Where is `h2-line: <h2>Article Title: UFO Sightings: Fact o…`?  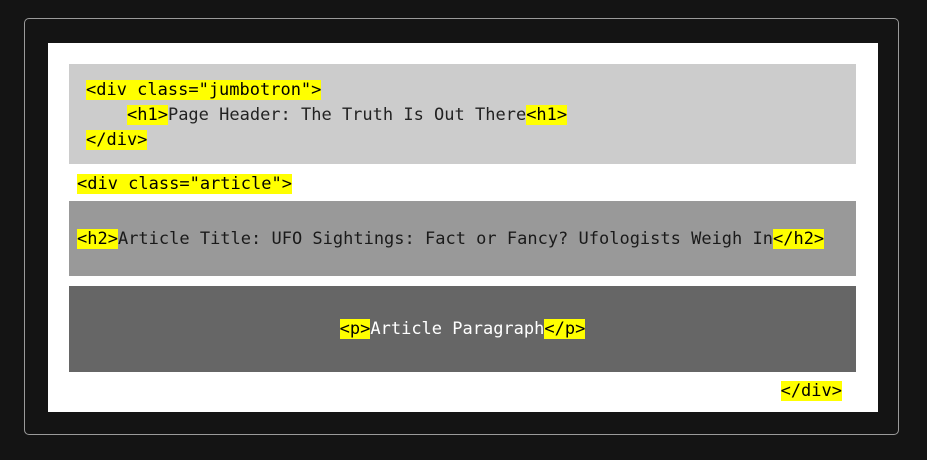
h2-line: <h2>Article Title: UFO Sightings: Fact o… is located at coordinates (451, 239).